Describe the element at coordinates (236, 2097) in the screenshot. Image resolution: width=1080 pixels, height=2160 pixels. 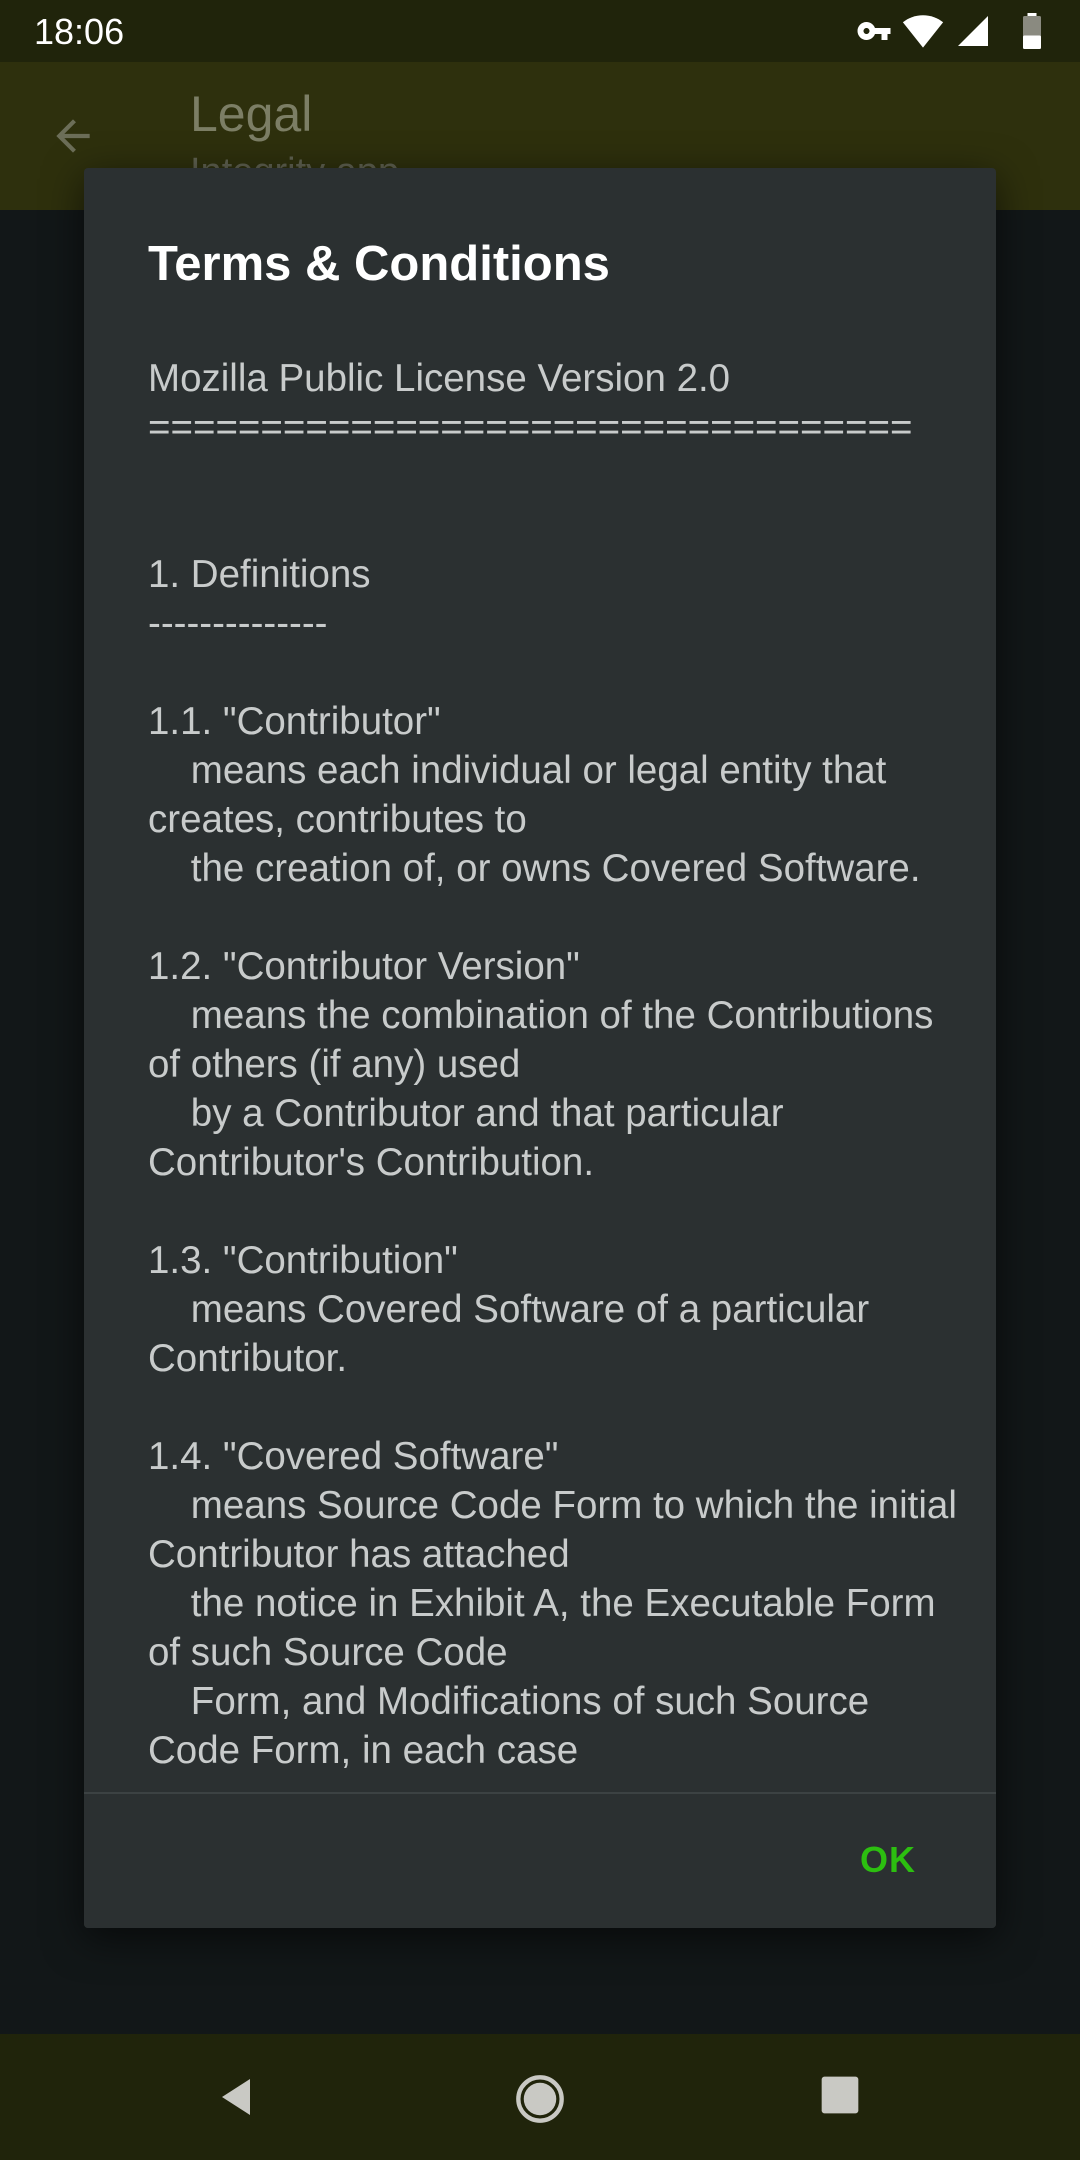
I see `back-triangle-icon` at that location.